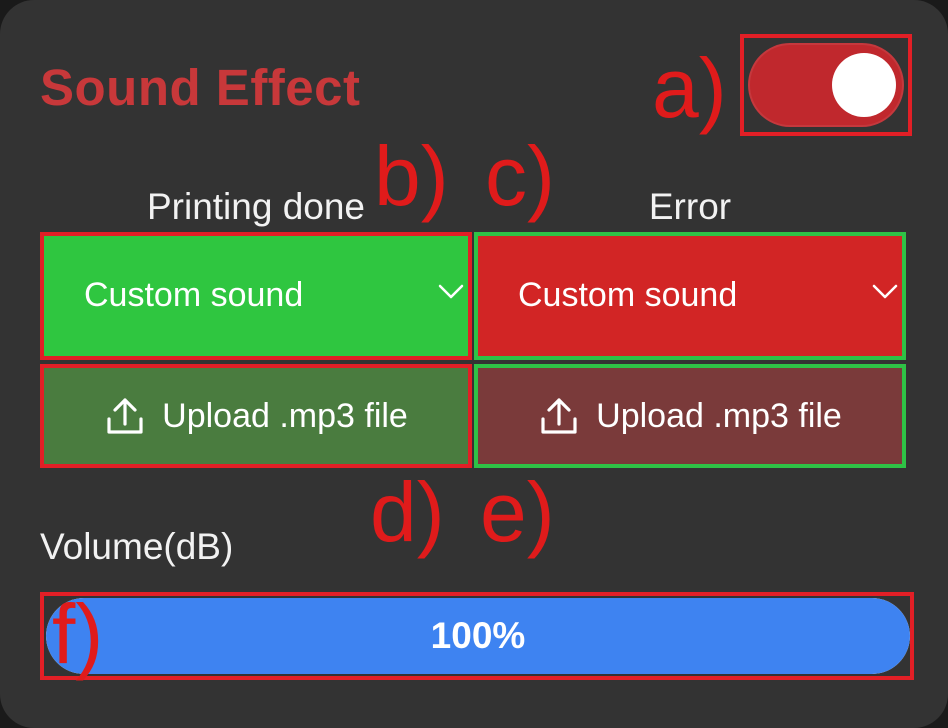 The width and height of the screenshot is (948, 728). What do you see at coordinates (78, 634) in the screenshot?
I see `annotation-label-f: f)` at bounding box center [78, 634].